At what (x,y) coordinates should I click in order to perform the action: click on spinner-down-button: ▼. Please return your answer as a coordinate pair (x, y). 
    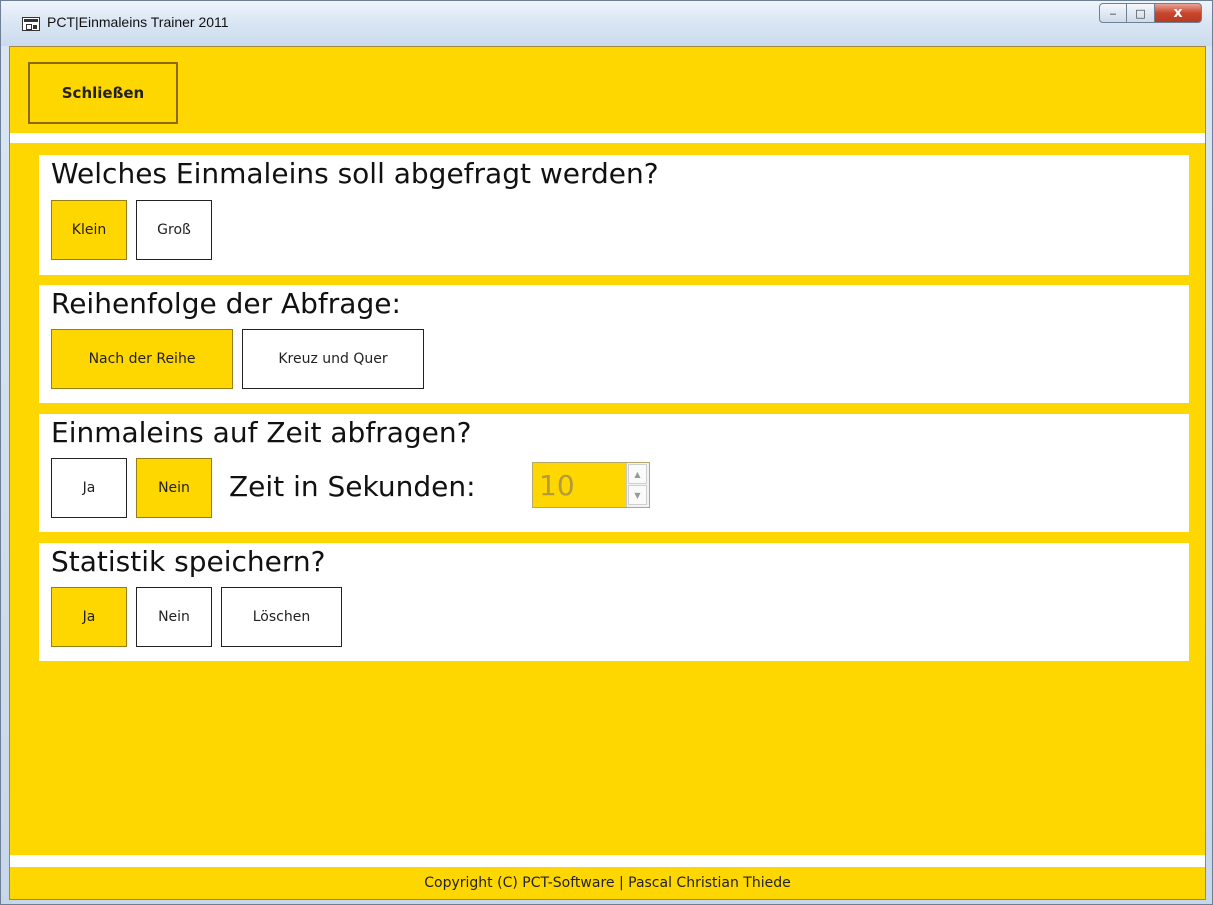
    Looking at the image, I should click on (637, 495).